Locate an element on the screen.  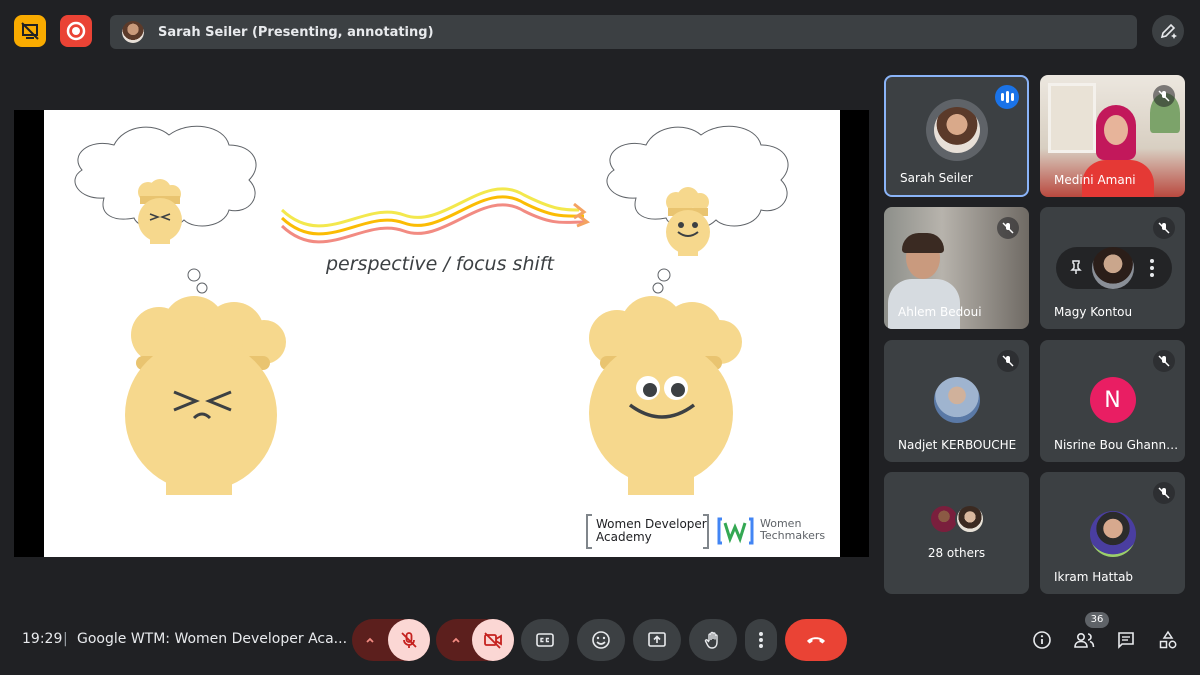
wtm-logo-line2: Techmakers is located at coordinates (793, 535).